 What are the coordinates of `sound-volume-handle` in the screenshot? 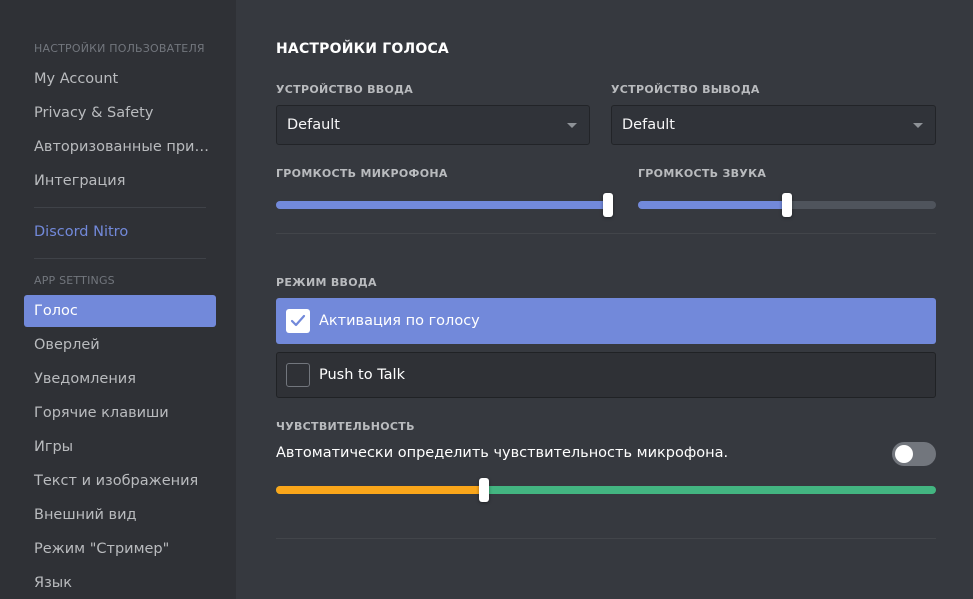 It's located at (787, 205).